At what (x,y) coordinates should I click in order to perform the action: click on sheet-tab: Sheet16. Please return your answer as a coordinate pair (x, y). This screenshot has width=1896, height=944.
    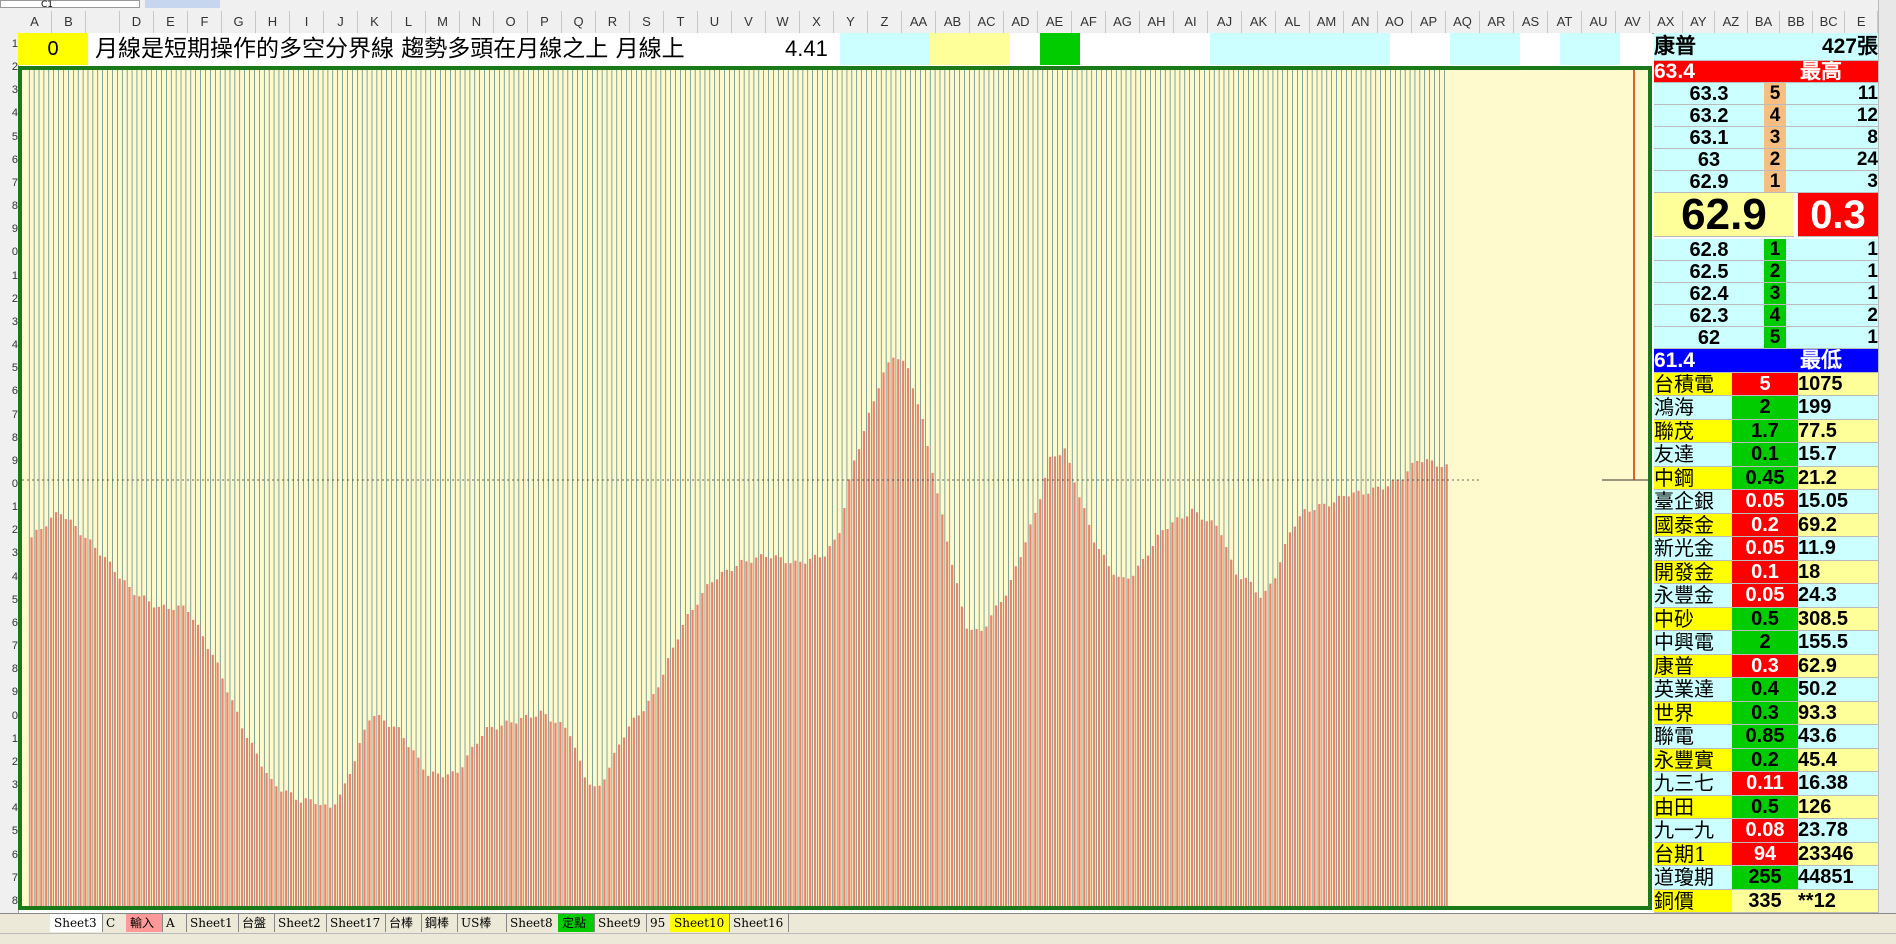
    Looking at the image, I should click on (759, 923).